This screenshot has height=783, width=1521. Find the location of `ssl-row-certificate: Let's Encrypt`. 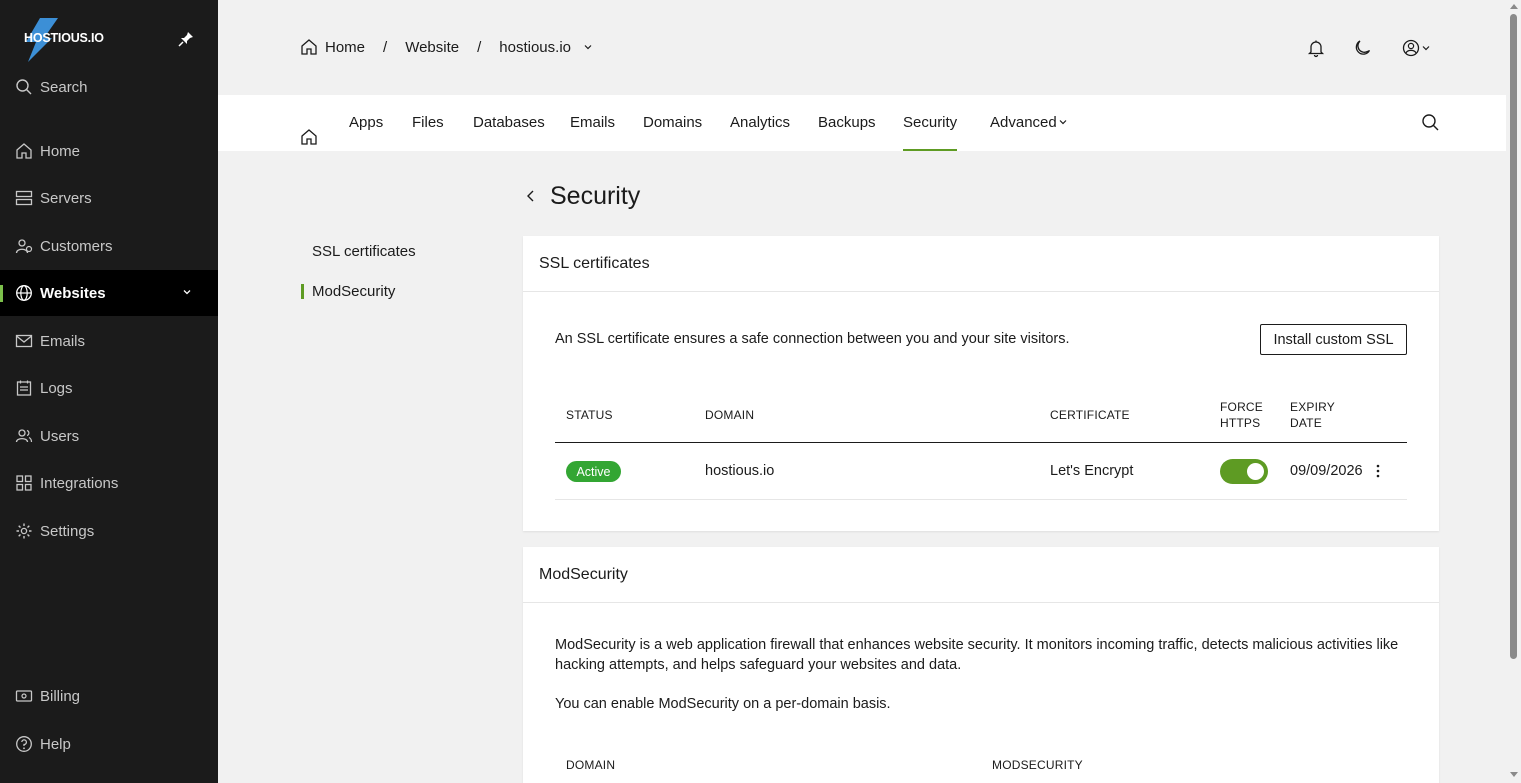

ssl-row-certificate: Let's Encrypt is located at coordinates (1092, 471).